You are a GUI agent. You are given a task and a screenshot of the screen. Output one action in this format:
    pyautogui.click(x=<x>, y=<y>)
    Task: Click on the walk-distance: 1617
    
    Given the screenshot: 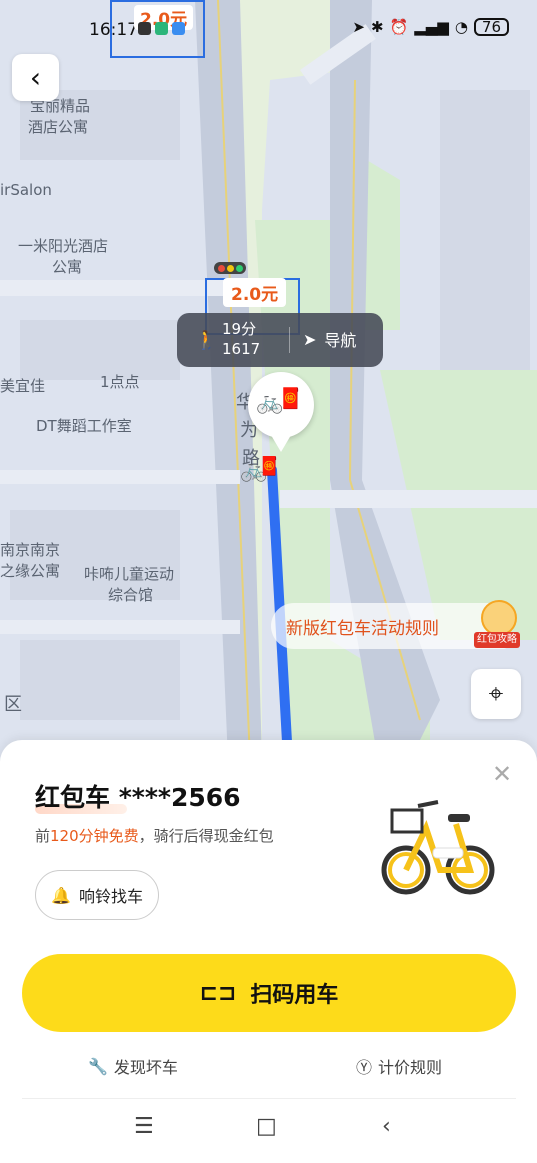 What is the action you would take?
    pyautogui.click(x=241, y=349)
    